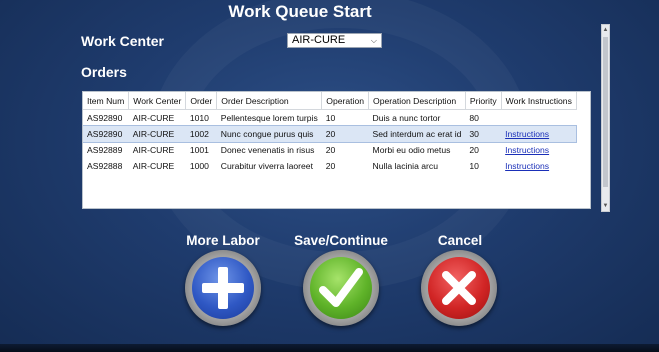 The image size is (659, 352). What do you see at coordinates (105, 166) in the screenshot?
I see `cell-item-num: AS92888` at bounding box center [105, 166].